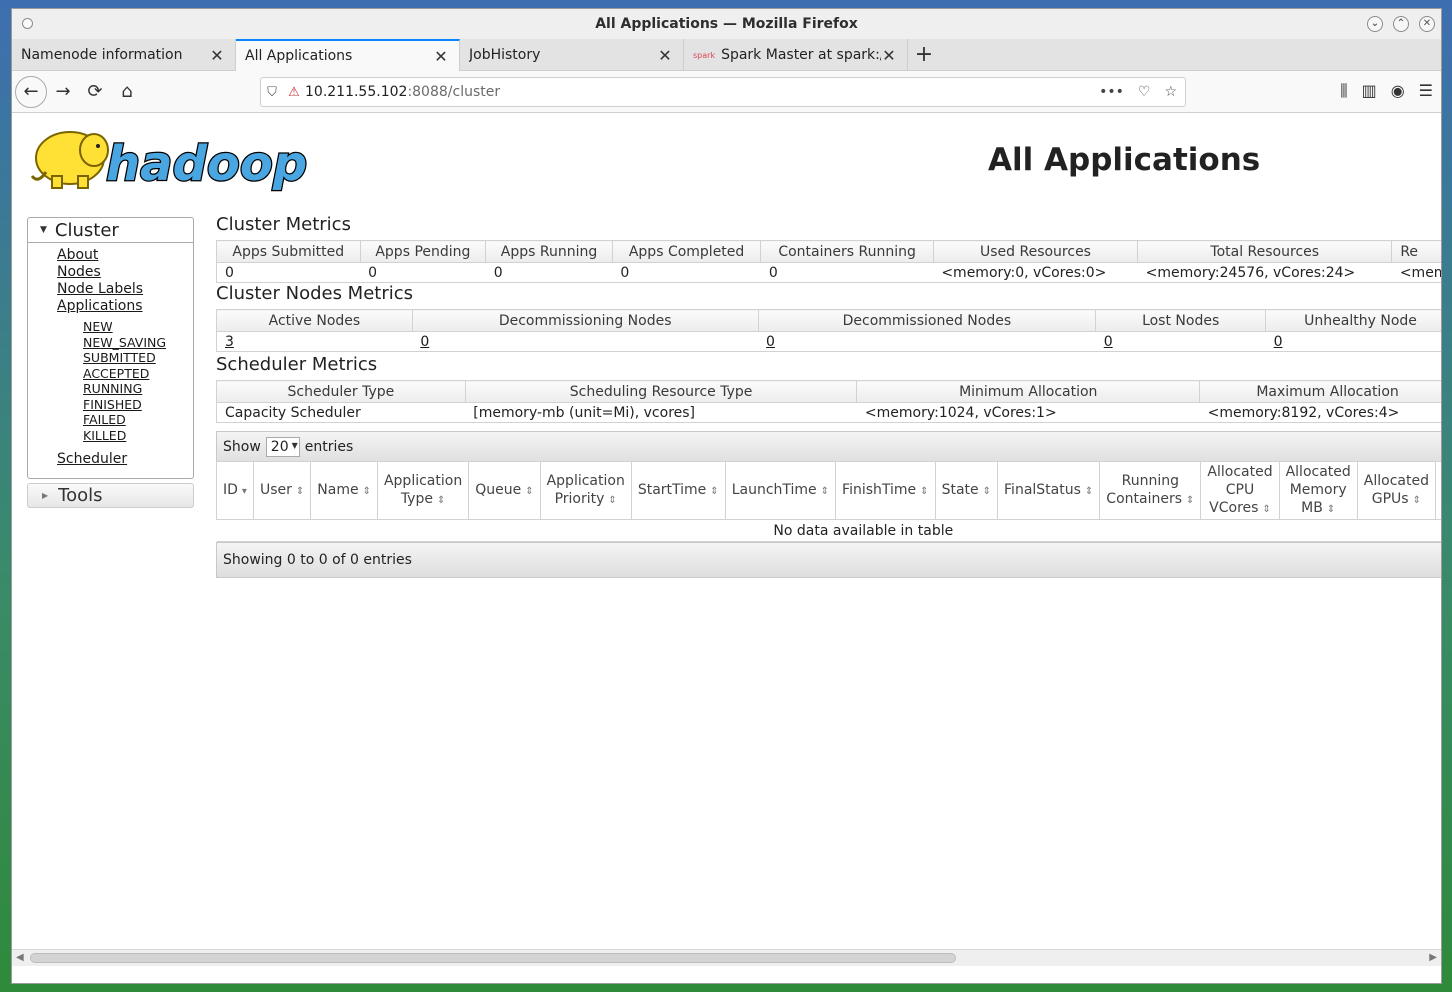  I want to click on reload-icon: ⟳, so click(95, 92).